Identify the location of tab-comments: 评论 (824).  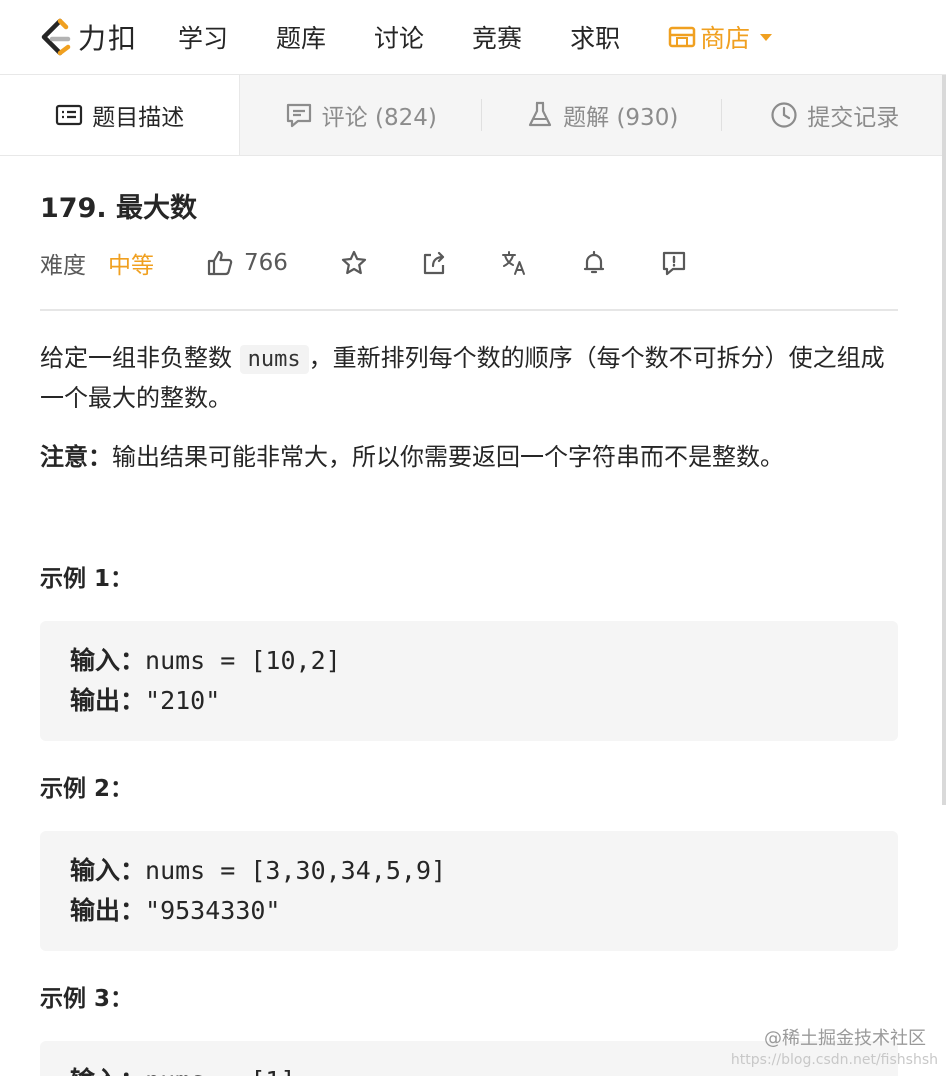
(360, 115).